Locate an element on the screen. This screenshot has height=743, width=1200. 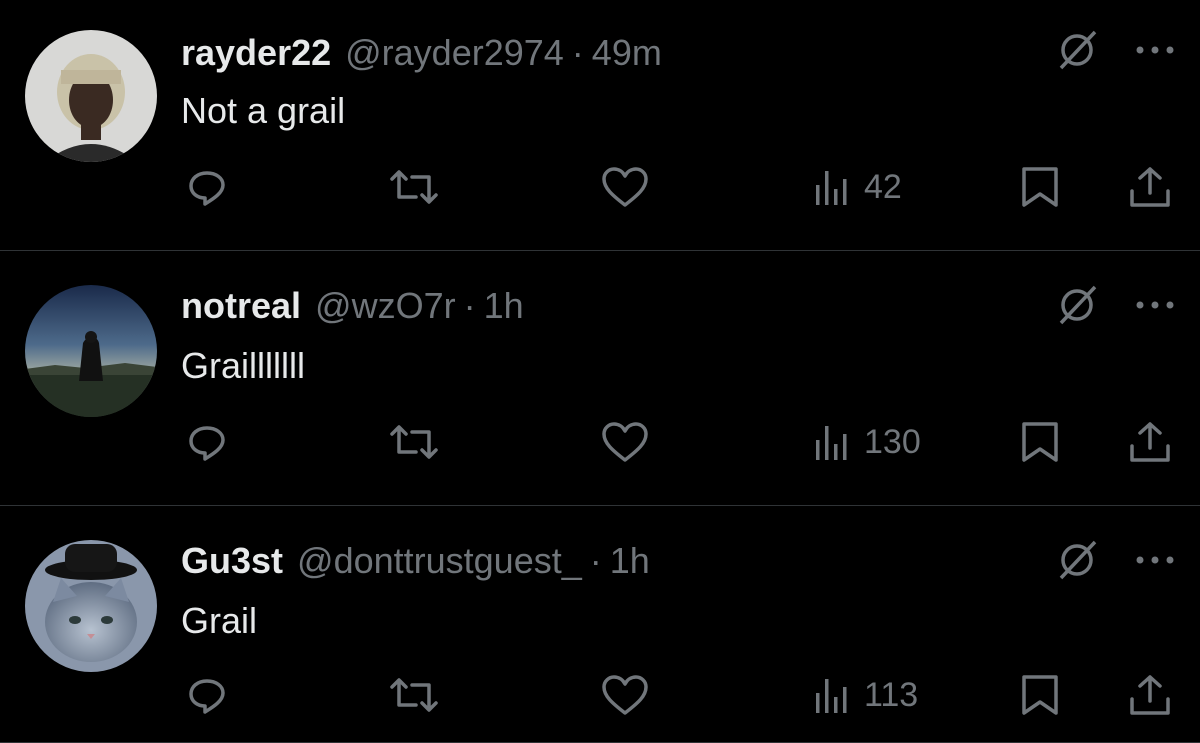
user-handle: @wzO7r is located at coordinates (385, 306).